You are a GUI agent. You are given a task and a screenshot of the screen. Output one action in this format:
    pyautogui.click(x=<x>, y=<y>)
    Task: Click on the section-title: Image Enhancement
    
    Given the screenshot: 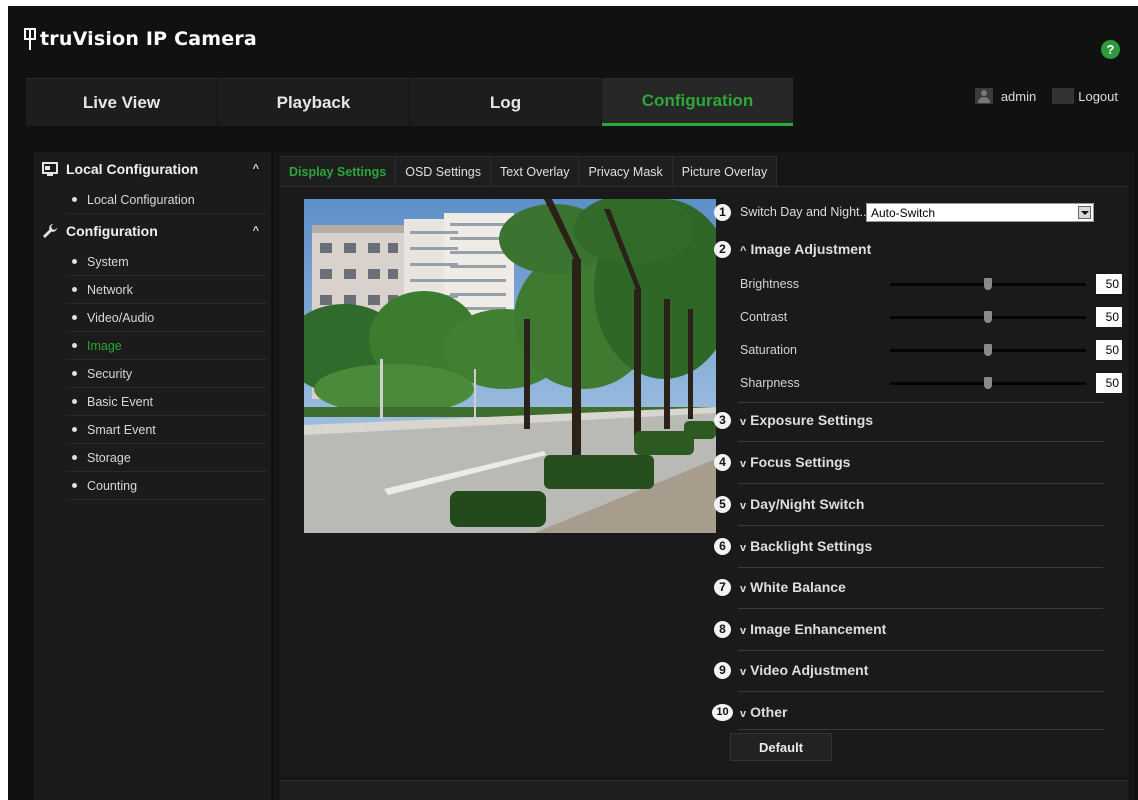 What is the action you would take?
    pyautogui.click(x=818, y=629)
    